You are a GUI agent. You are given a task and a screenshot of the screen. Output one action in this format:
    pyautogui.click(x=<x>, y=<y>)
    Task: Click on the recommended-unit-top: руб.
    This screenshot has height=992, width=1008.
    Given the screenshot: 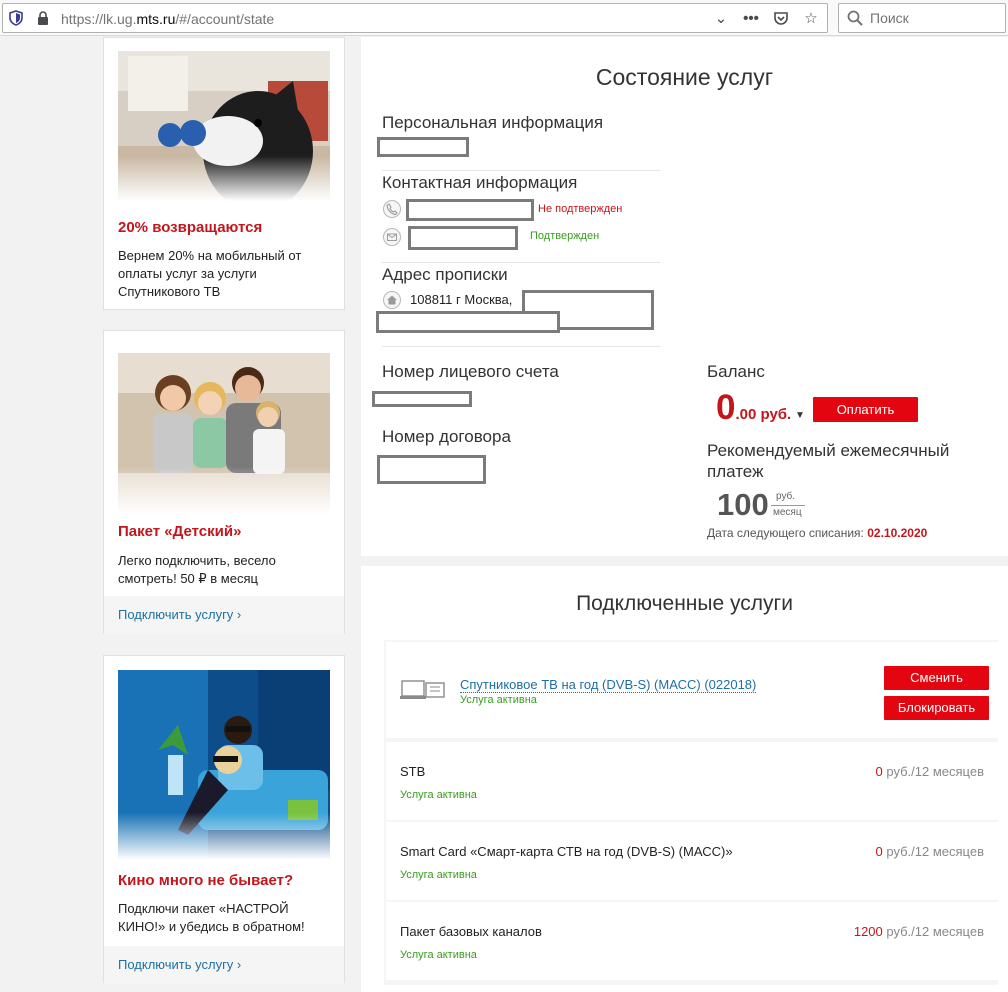 What is the action you would take?
    pyautogui.click(x=786, y=496)
    